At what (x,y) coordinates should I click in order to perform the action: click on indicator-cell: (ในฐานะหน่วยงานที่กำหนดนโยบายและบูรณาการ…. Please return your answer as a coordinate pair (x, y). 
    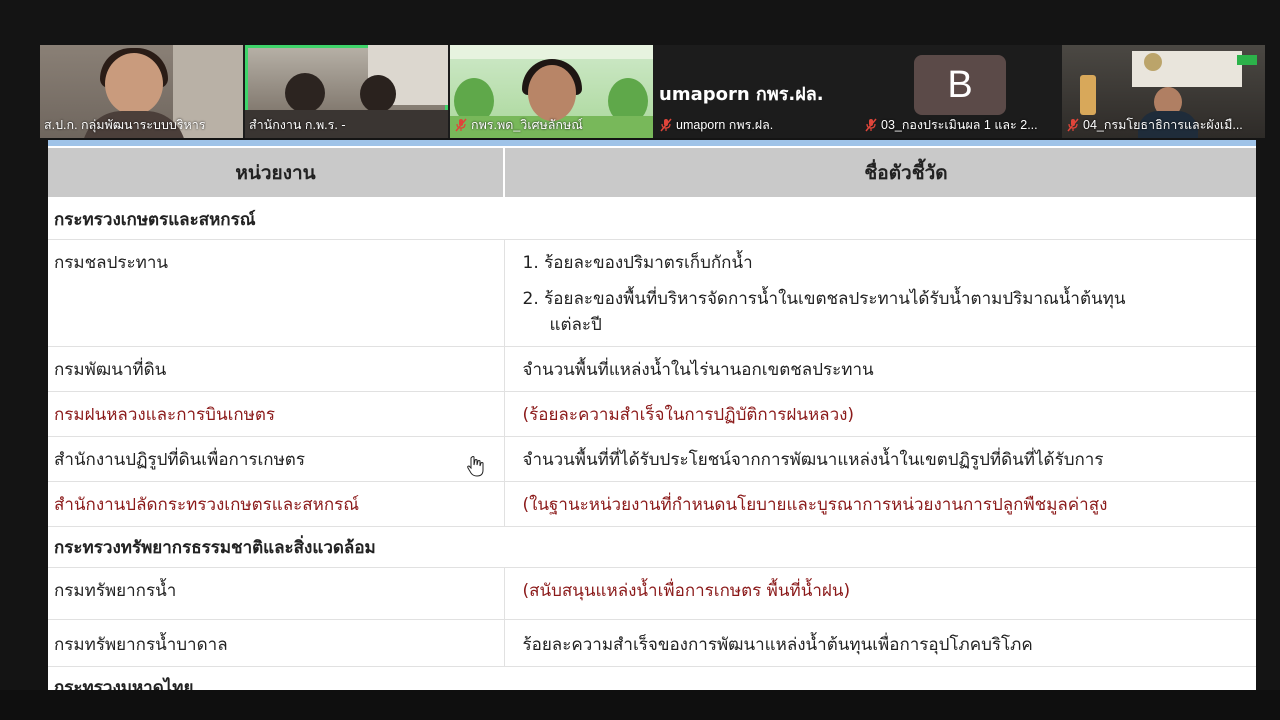
    Looking at the image, I should click on (880, 504).